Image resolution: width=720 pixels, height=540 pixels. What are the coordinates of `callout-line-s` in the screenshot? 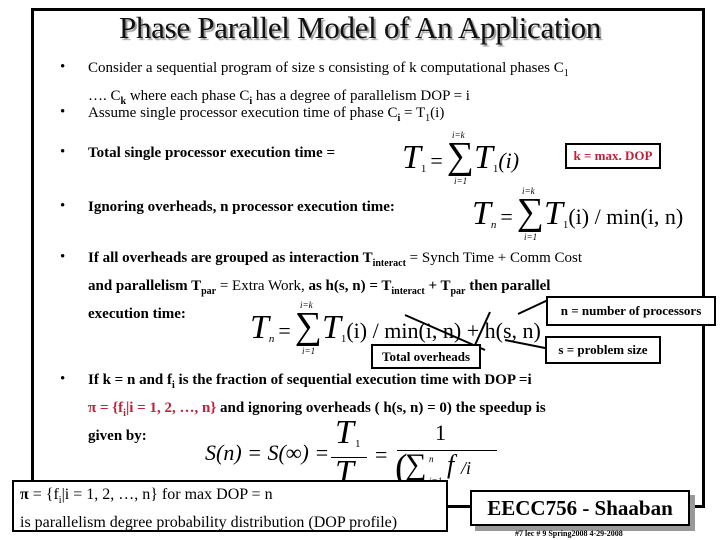 It's located at (525, 344).